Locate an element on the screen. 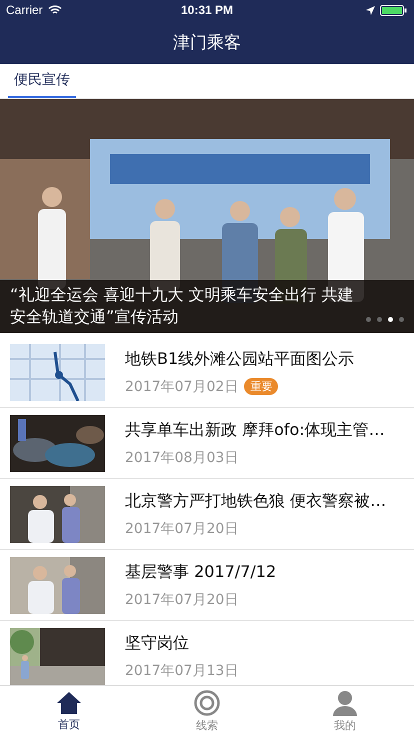 This screenshot has width=414, height=736. battery-icon is located at coordinates (394, 10).